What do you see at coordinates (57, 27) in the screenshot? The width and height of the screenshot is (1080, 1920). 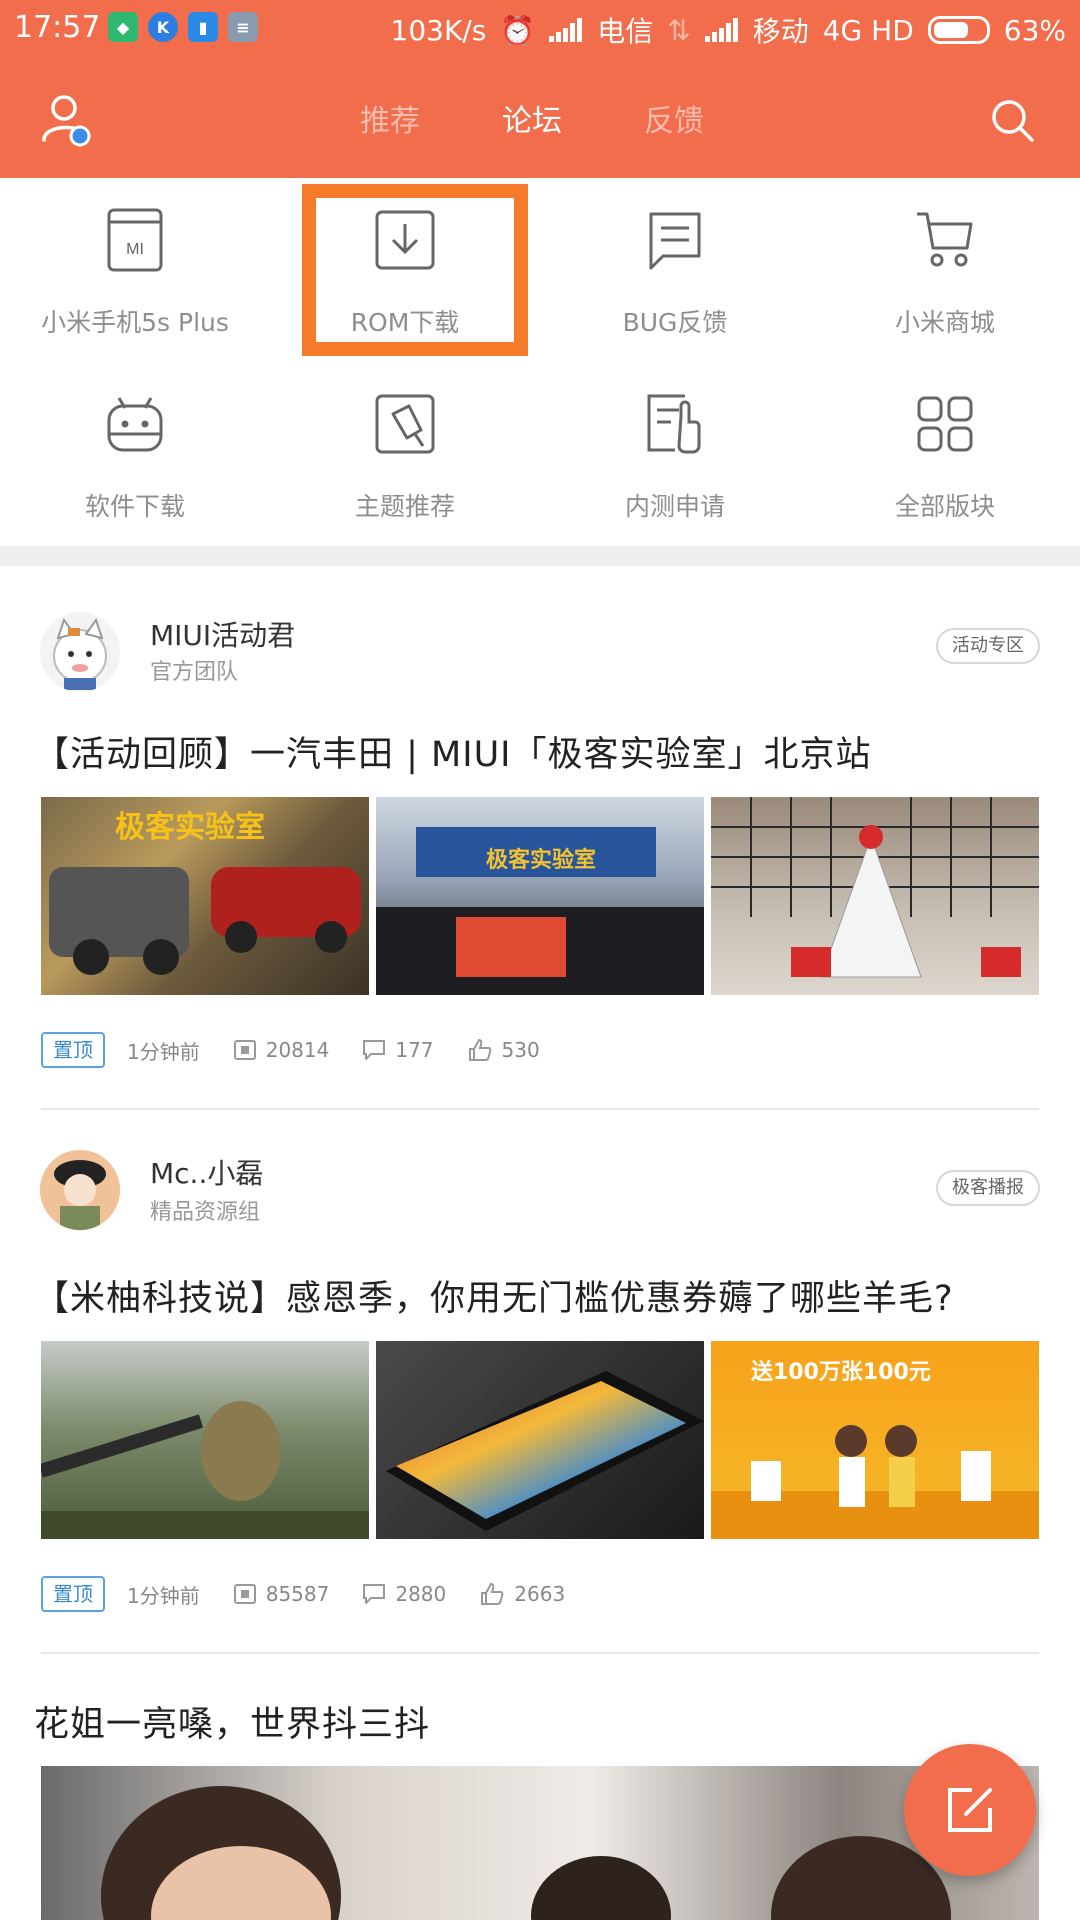 I see `status-time: 17:57` at bounding box center [57, 27].